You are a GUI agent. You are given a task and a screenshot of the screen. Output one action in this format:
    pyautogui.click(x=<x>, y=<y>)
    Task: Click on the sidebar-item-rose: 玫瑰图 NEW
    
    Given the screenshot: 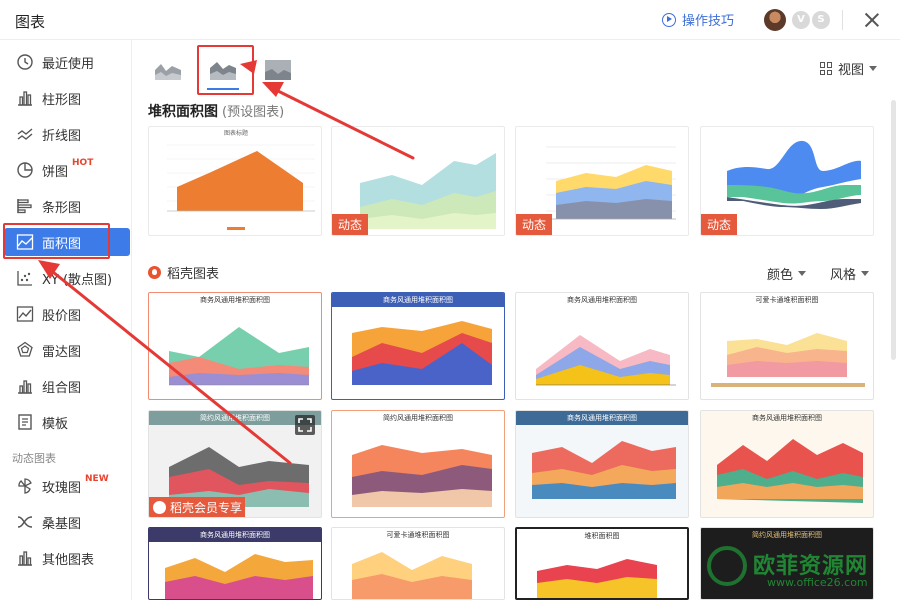 What is the action you would take?
    pyautogui.click(x=67, y=486)
    